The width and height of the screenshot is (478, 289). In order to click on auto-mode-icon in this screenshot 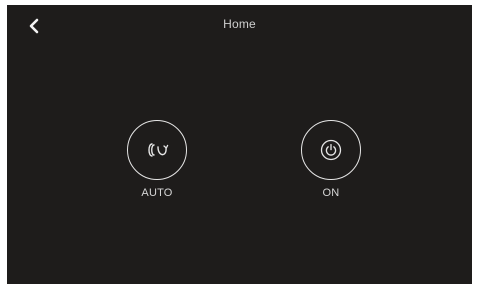, I will do `click(158, 150)`.